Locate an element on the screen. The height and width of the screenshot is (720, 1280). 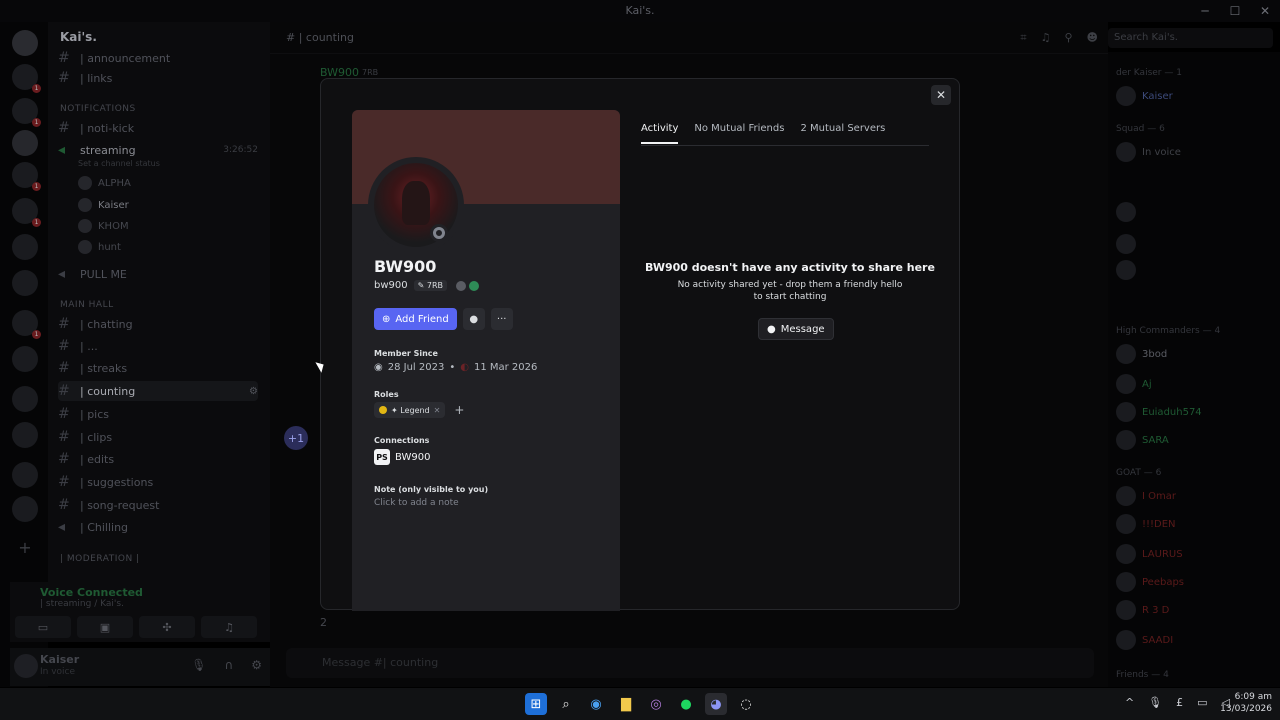
channel-clips: # | clips is located at coordinates (158, 437).